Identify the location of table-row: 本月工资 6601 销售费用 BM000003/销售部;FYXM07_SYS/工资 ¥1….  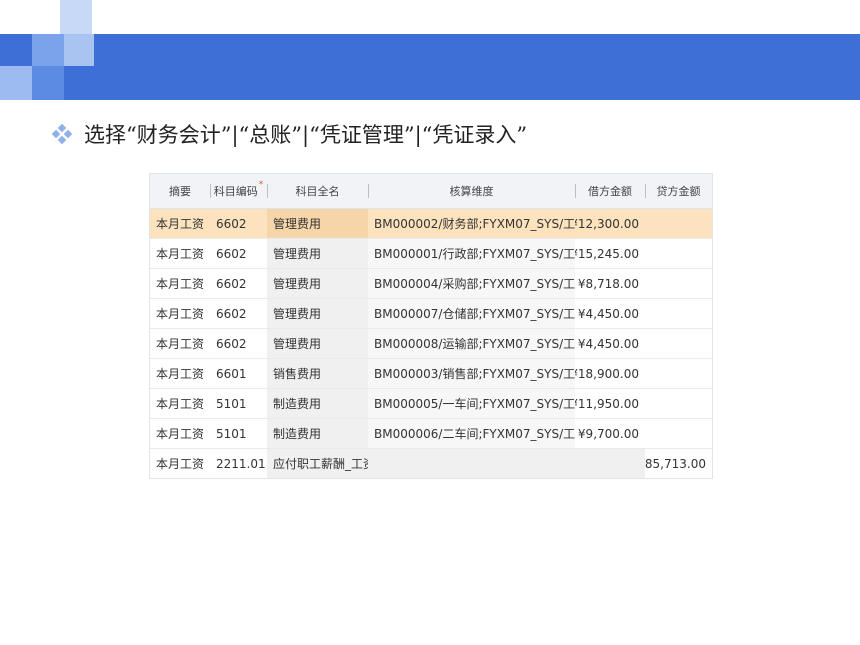
(431, 374).